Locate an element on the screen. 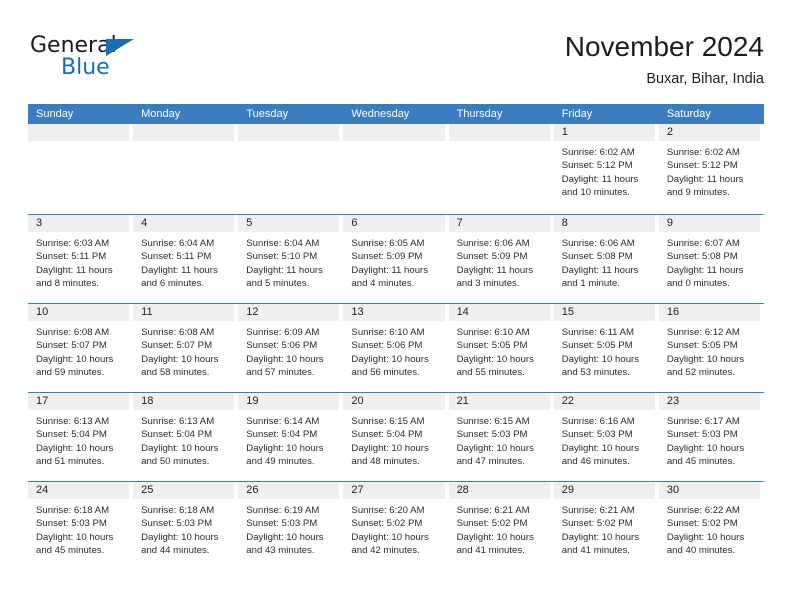 Image resolution: width=792 pixels, height=612 pixels. triangle-icon is located at coordinates (120, 47).